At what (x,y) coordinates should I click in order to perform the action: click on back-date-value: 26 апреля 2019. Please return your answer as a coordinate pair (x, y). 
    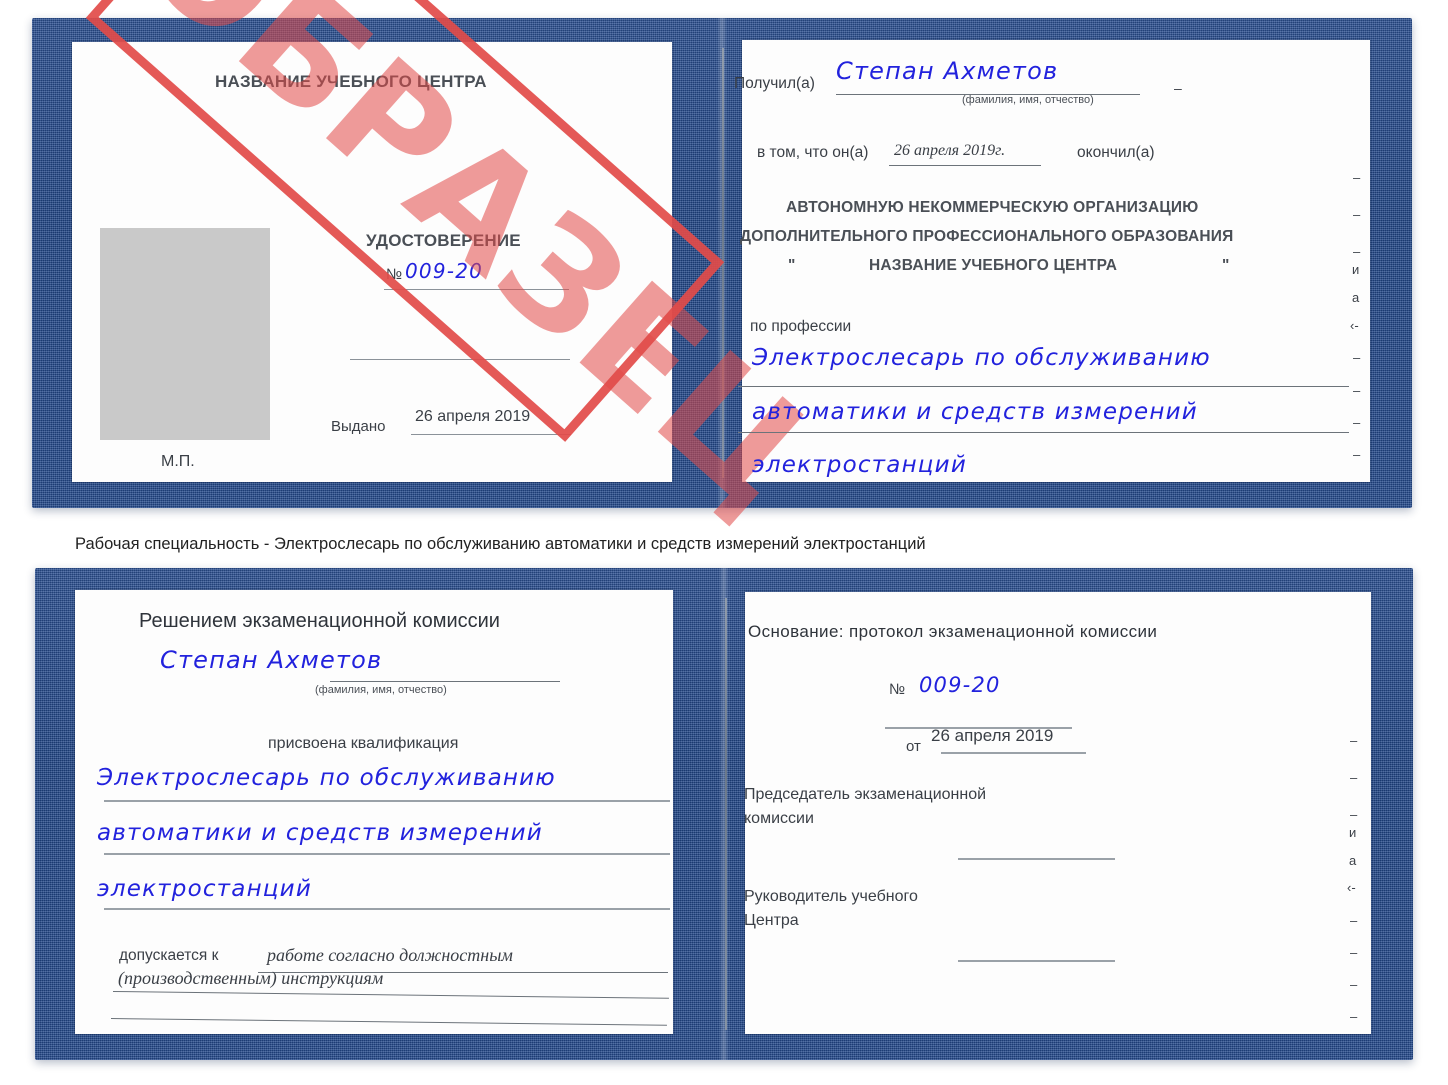
    Looking at the image, I should click on (992, 735).